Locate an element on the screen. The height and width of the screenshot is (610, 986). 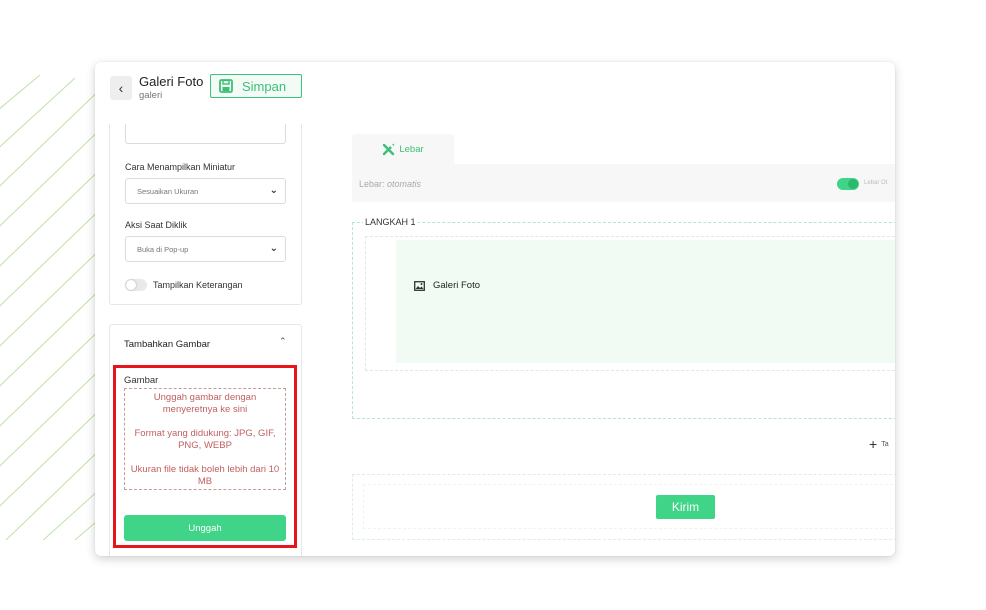
auto-width-toggle is located at coordinates (848, 184).